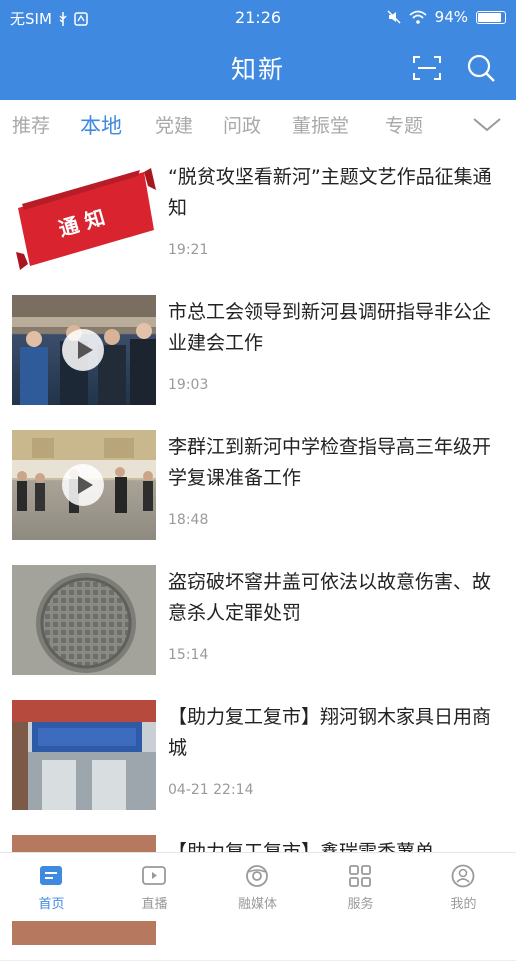 The image size is (516, 961). Describe the element at coordinates (404, 124) in the screenshot. I see `tab-topics: 专题` at that location.